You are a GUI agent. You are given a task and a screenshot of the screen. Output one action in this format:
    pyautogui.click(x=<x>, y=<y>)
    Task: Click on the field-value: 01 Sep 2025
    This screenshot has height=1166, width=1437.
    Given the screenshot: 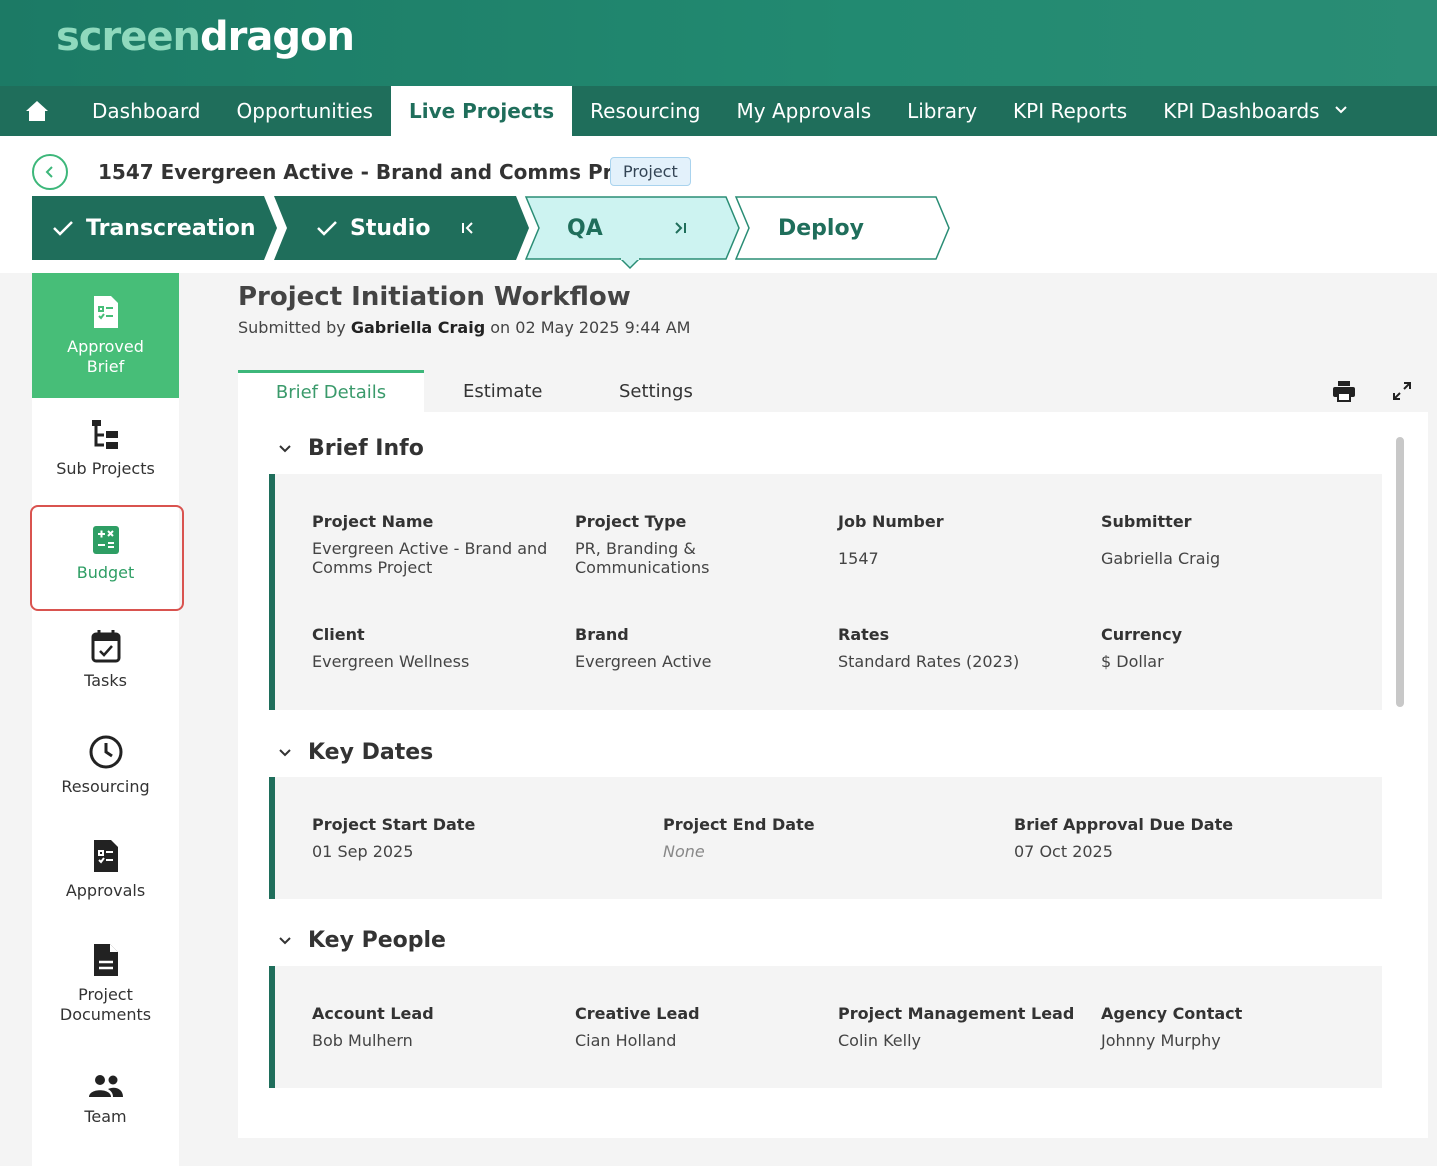 What is the action you would take?
    pyautogui.click(x=363, y=851)
    